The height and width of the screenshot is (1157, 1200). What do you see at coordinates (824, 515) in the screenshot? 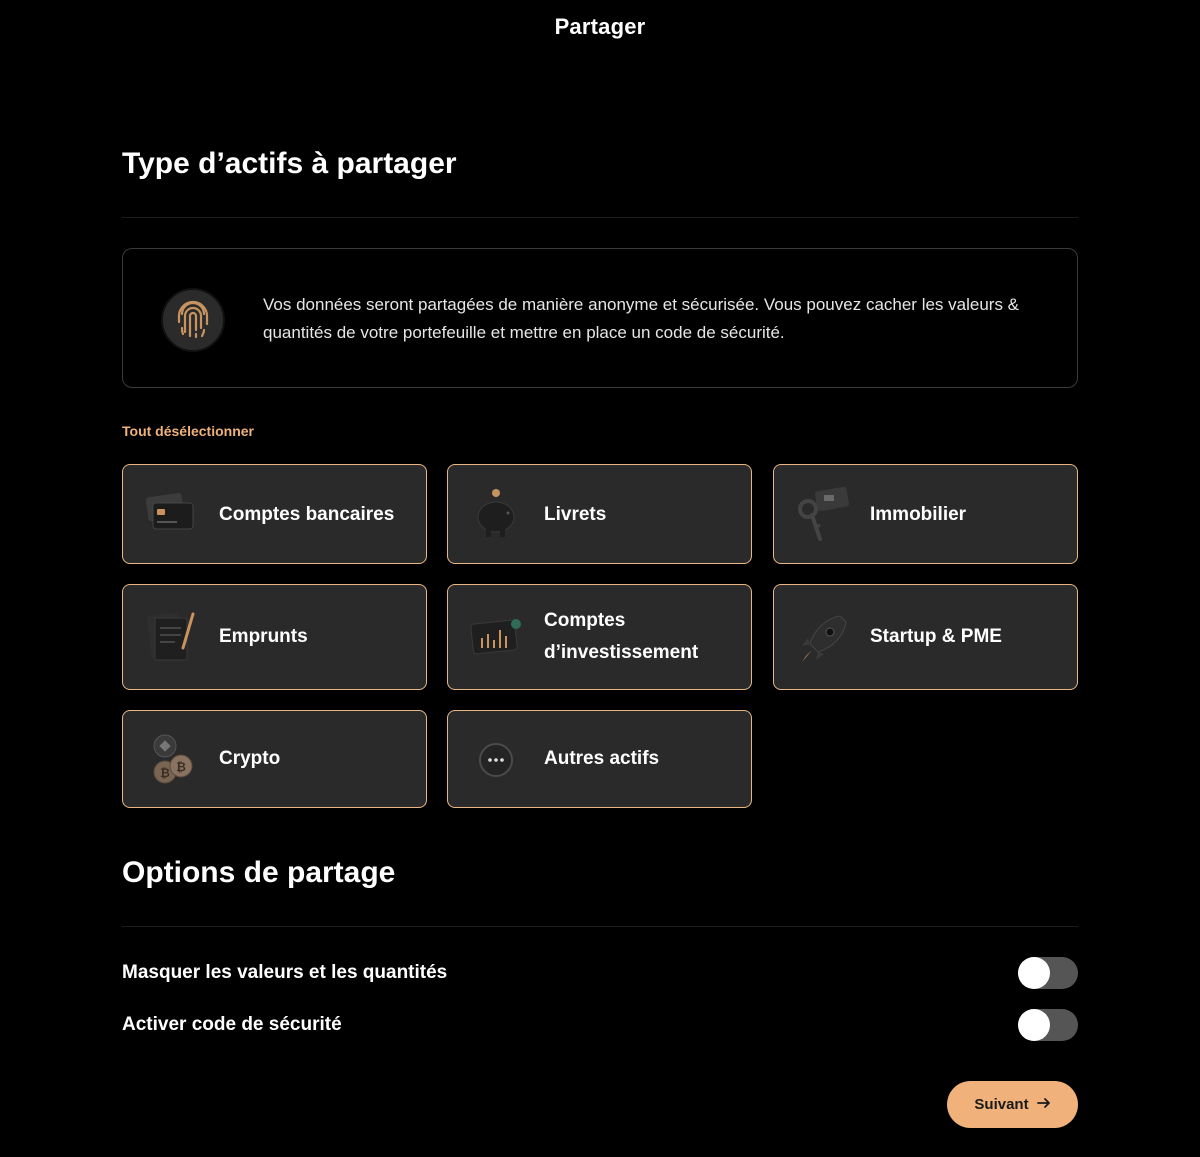
I see `house-keys-icon` at bounding box center [824, 515].